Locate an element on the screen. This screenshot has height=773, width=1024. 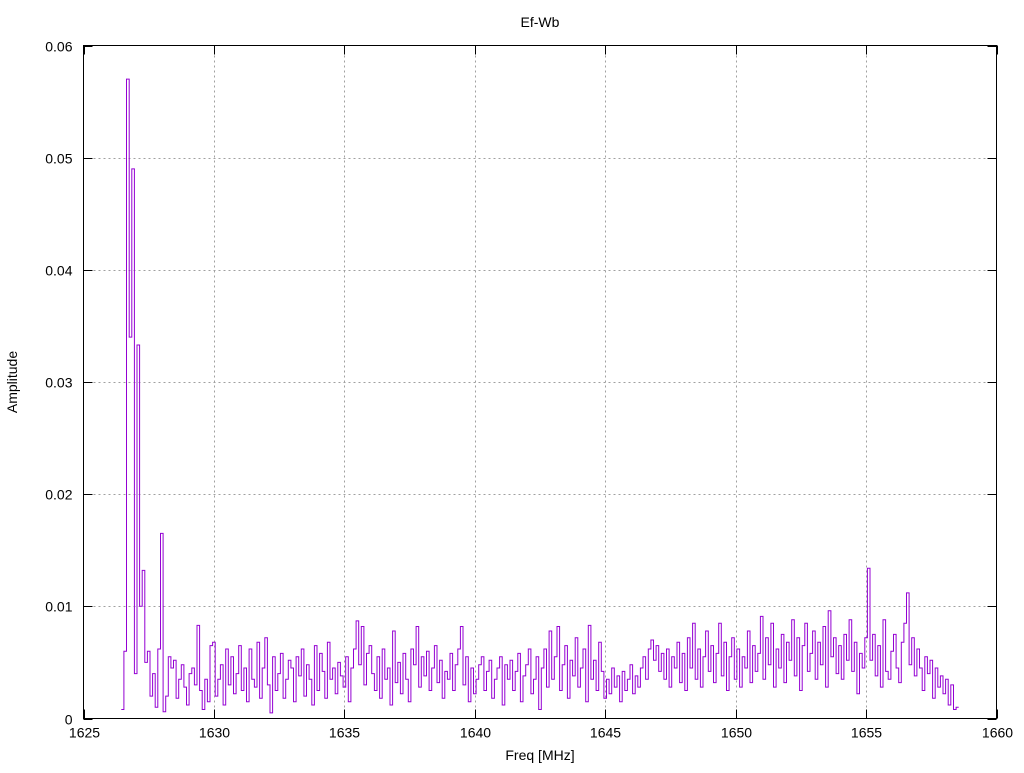
y-tick-label: 0.05 is located at coordinates (58, 159).